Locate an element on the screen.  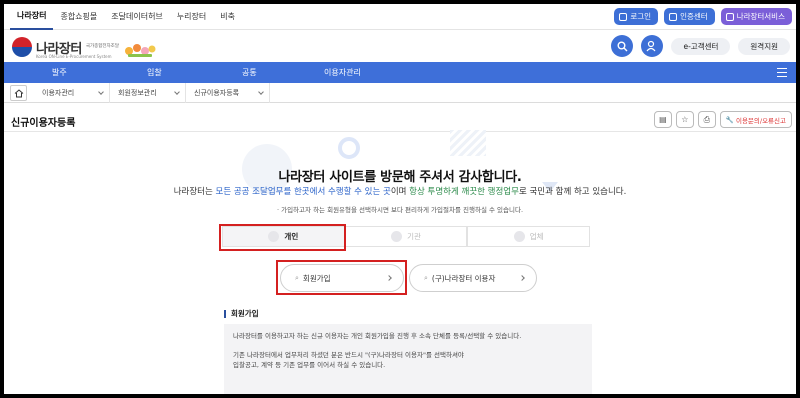
cert-center-button: 인증센터 is located at coordinates (689, 16).